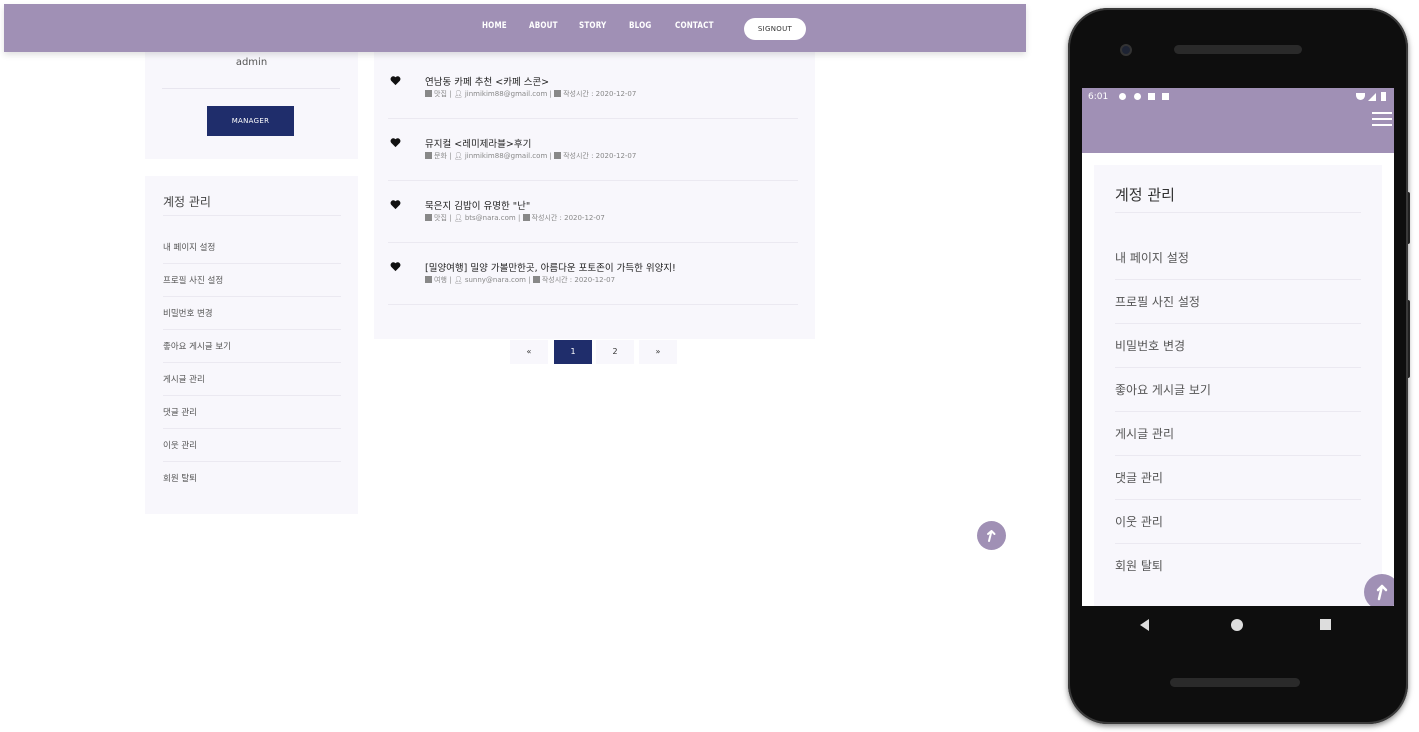  What do you see at coordinates (252, 445) in the screenshot?
I see `account-item-neighbor-manage: 이웃 관리` at bounding box center [252, 445].